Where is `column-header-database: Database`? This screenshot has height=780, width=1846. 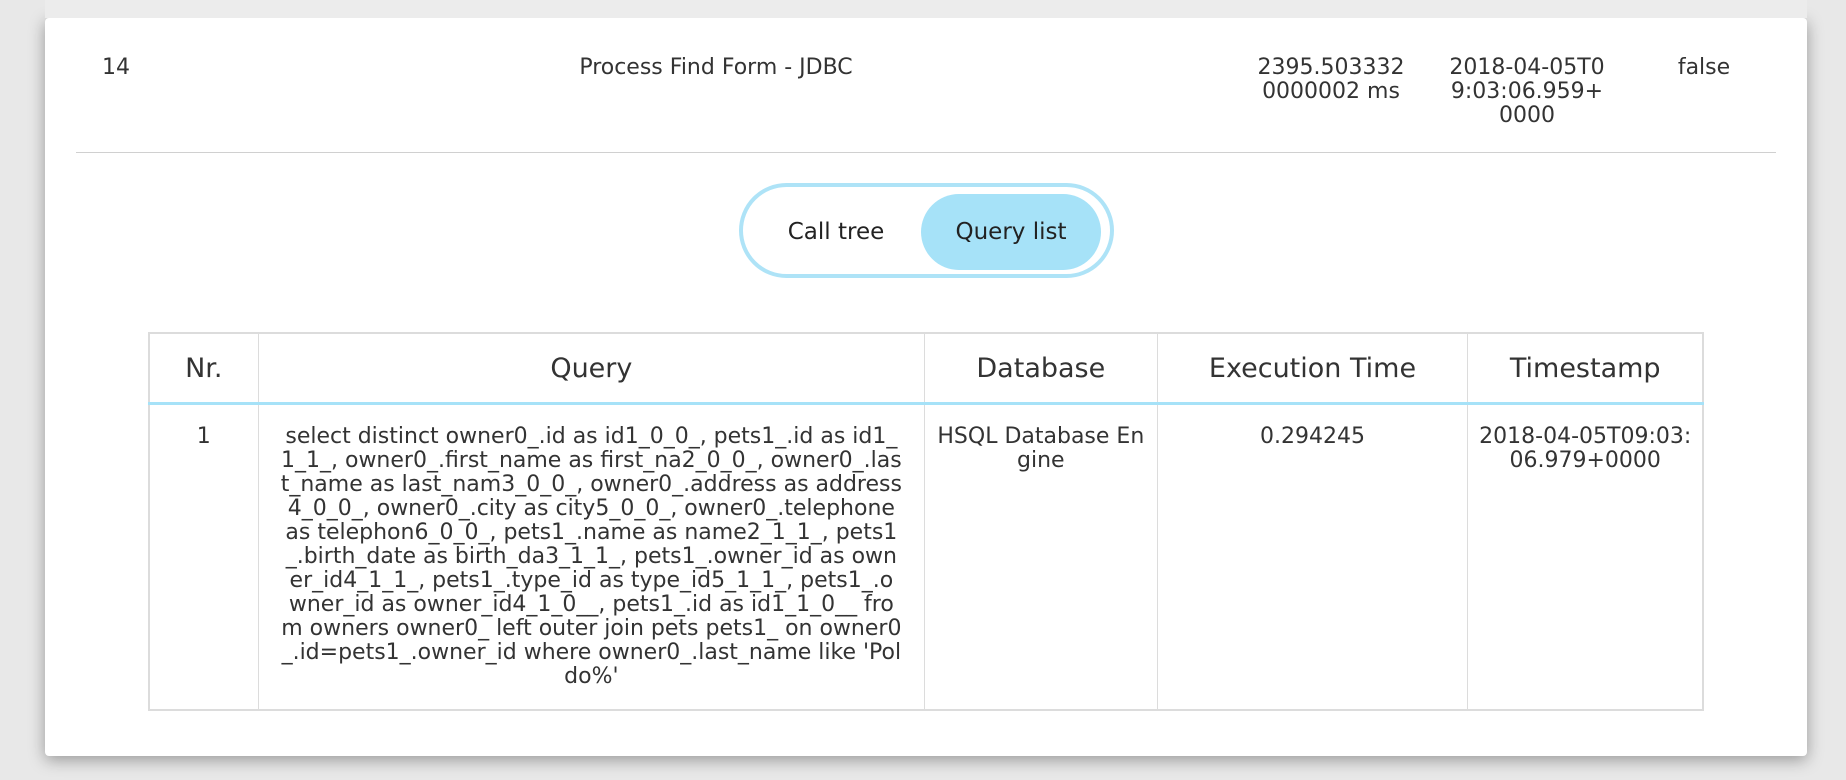
column-header-database: Database is located at coordinates (1041, 369).